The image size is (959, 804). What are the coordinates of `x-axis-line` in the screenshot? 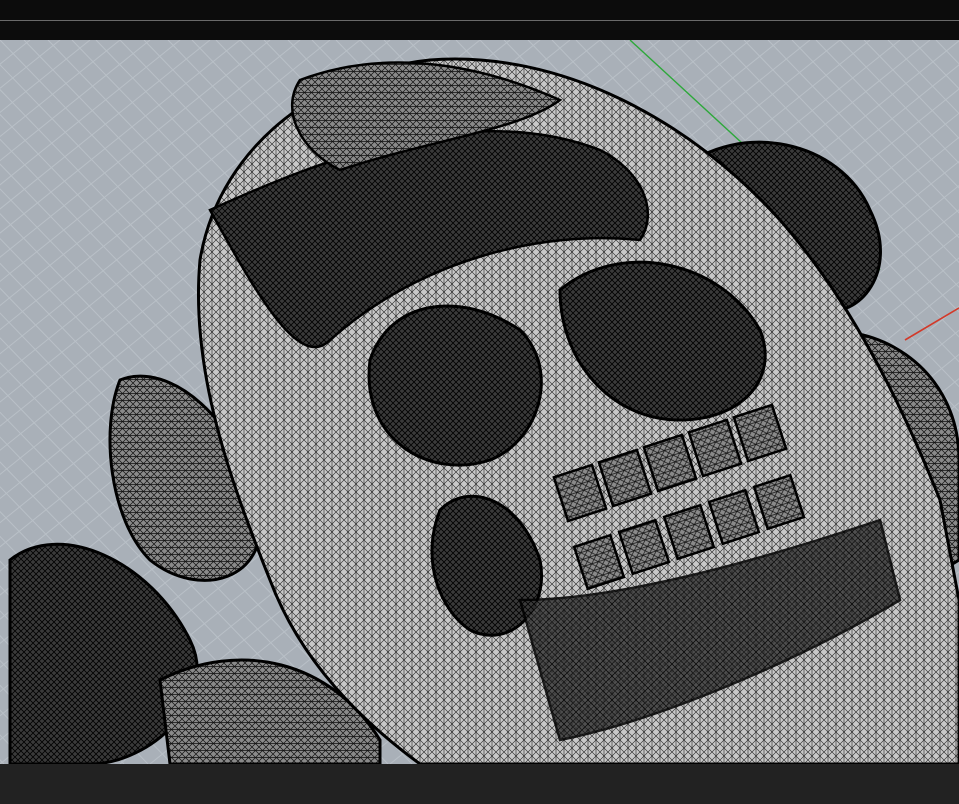 It's located at (931, 324).